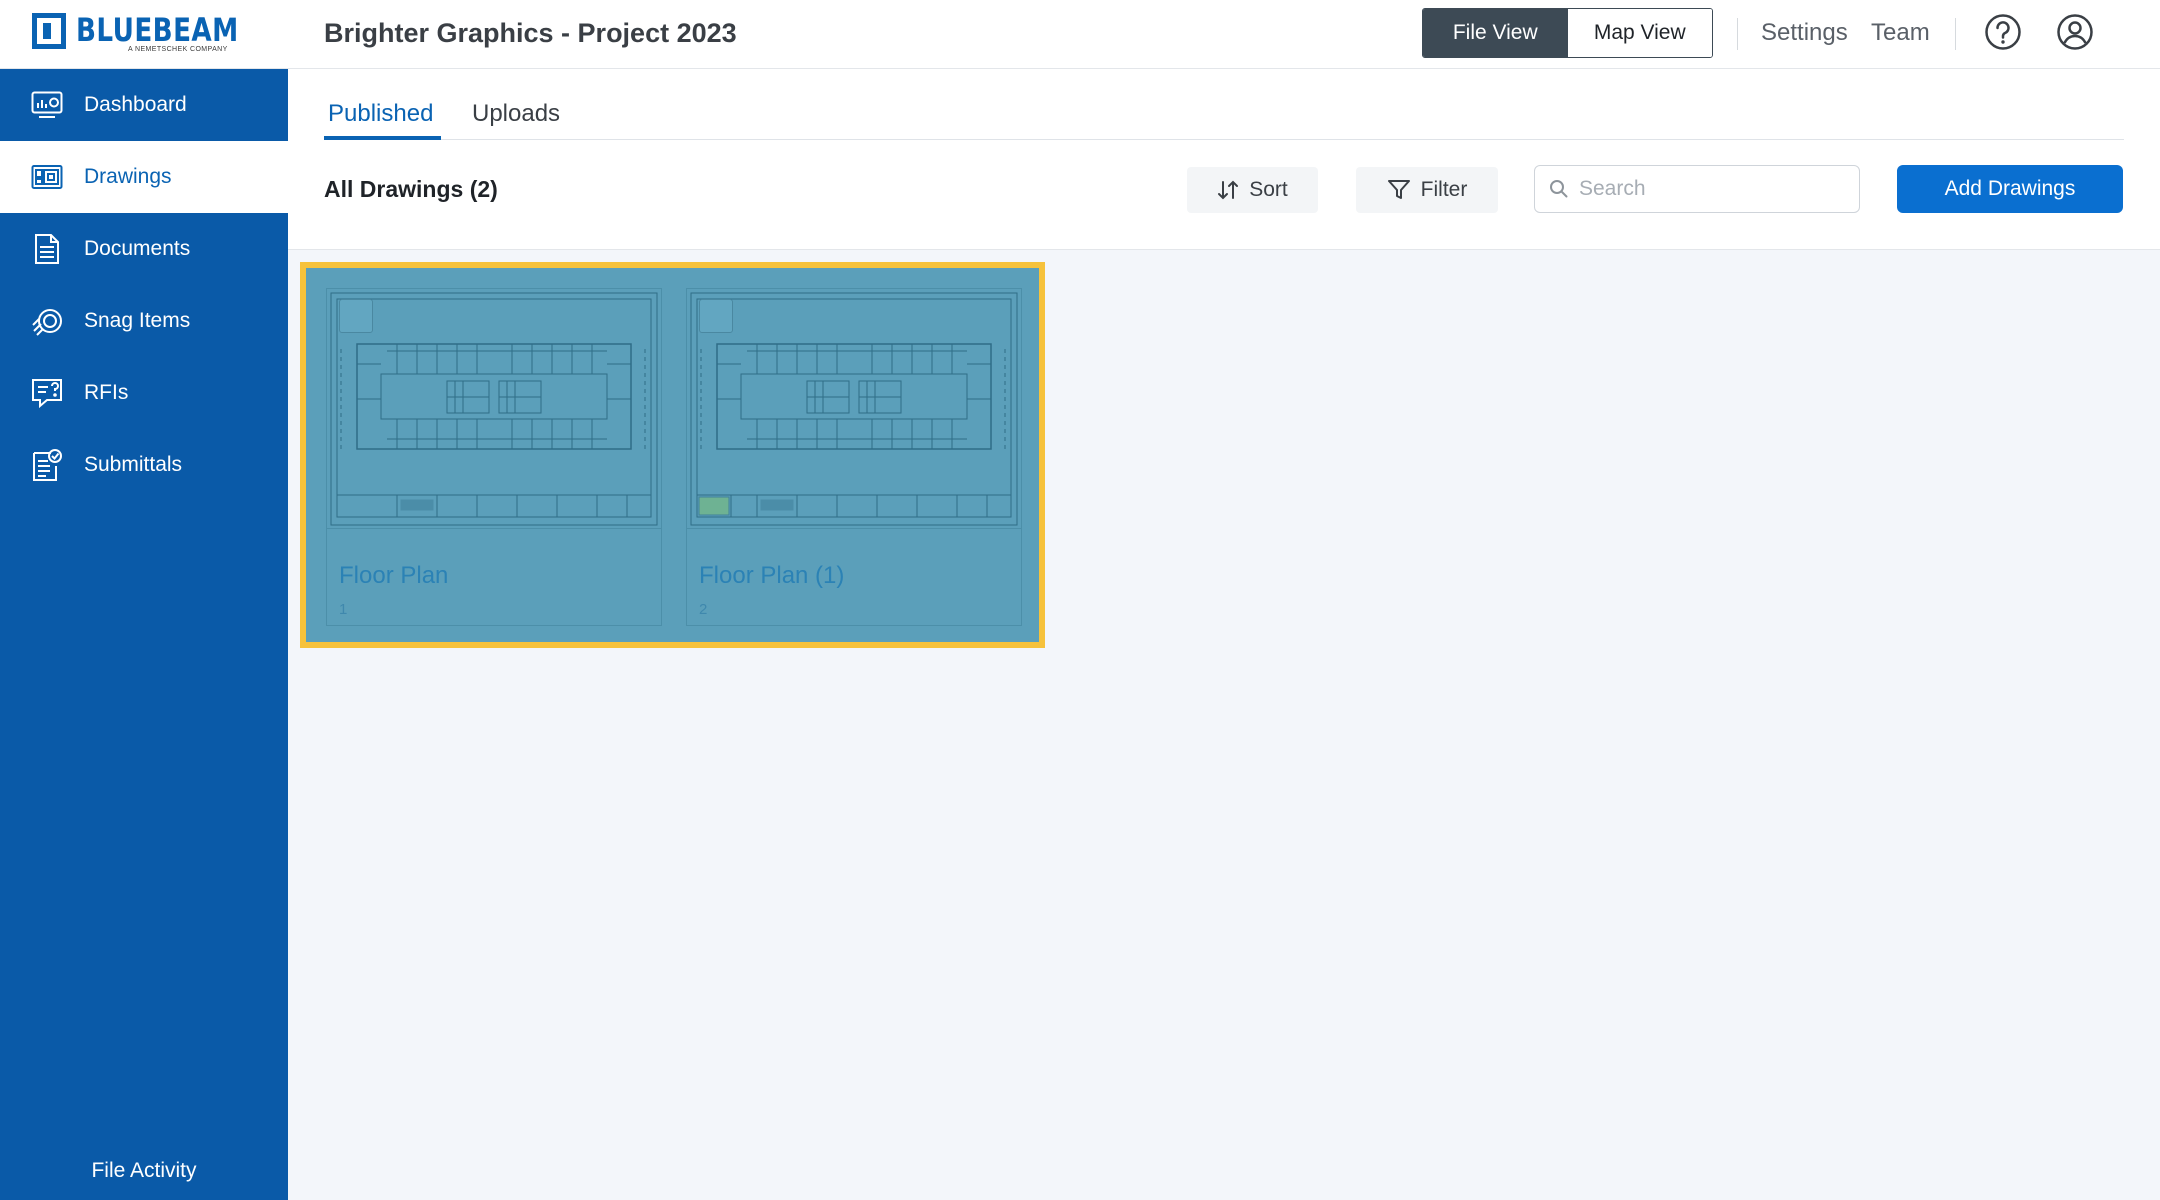  I want to click on bluebeam-logo-mark-icon, so click(49, 31).